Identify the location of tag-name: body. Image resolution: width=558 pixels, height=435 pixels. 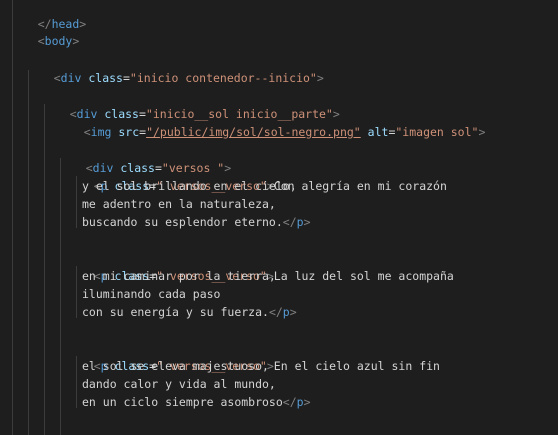
(58, 41).